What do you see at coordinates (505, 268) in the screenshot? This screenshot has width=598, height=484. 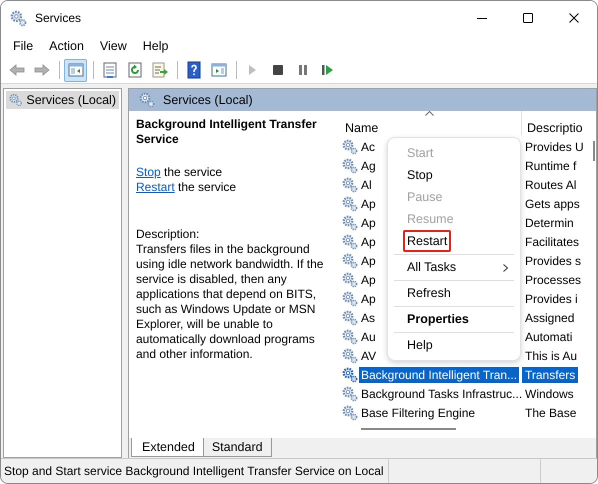 I see `chevron-right-icon` at bounding box center [505, 268].